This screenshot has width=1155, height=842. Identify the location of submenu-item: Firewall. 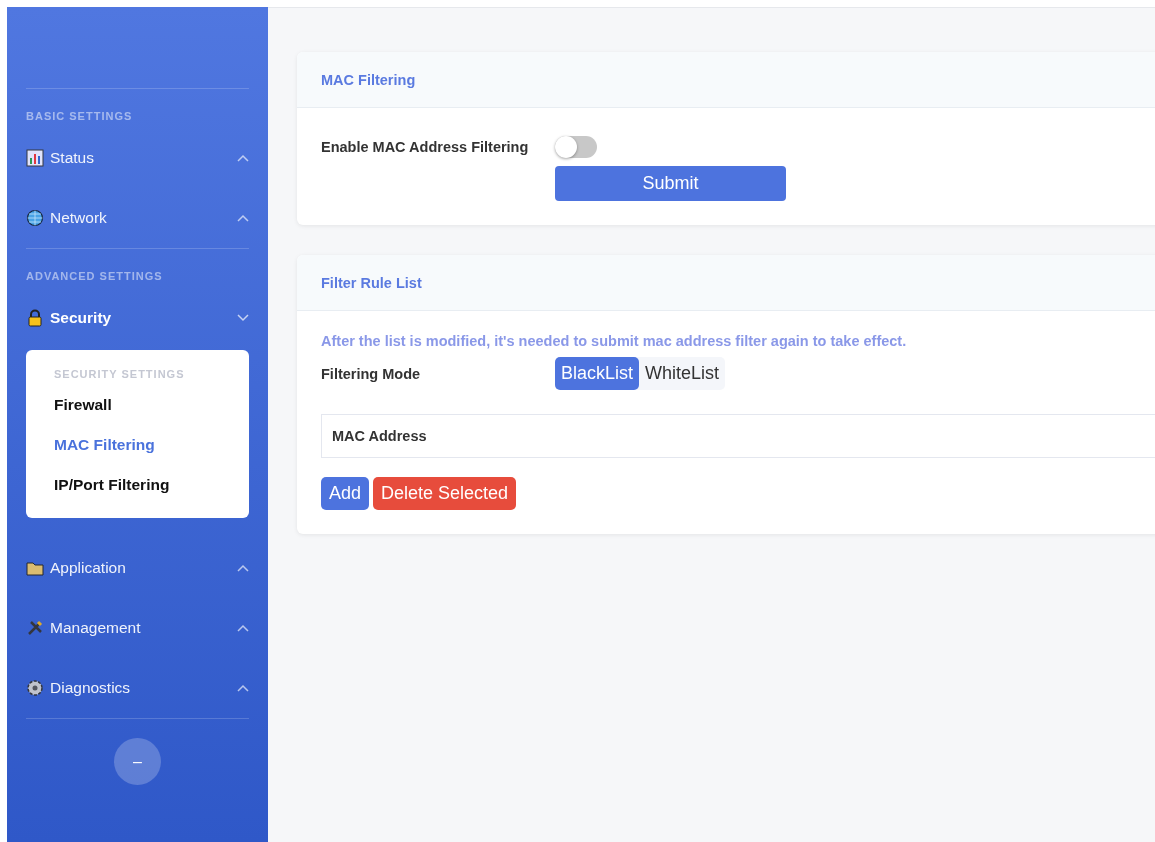
(137, 404).